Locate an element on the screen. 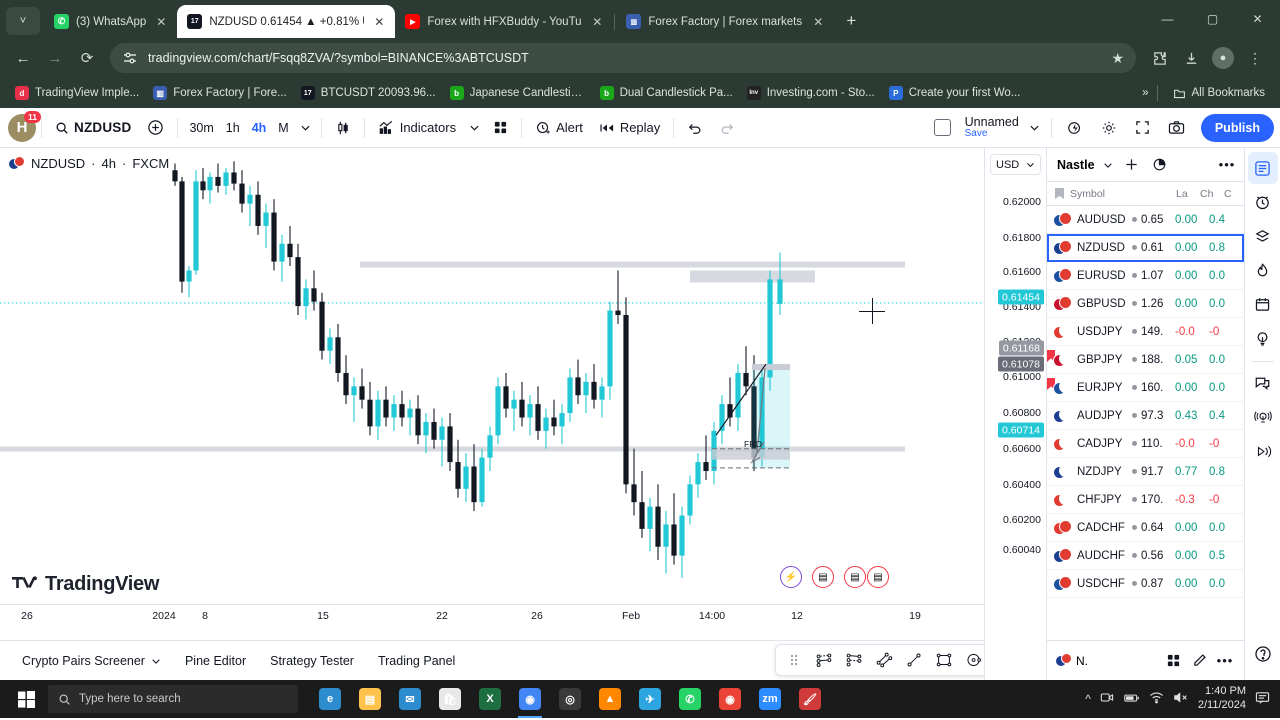 The width and height of the screenshot is (1280, 720). parallel-channel-icon is located at coordinates (854, 660).